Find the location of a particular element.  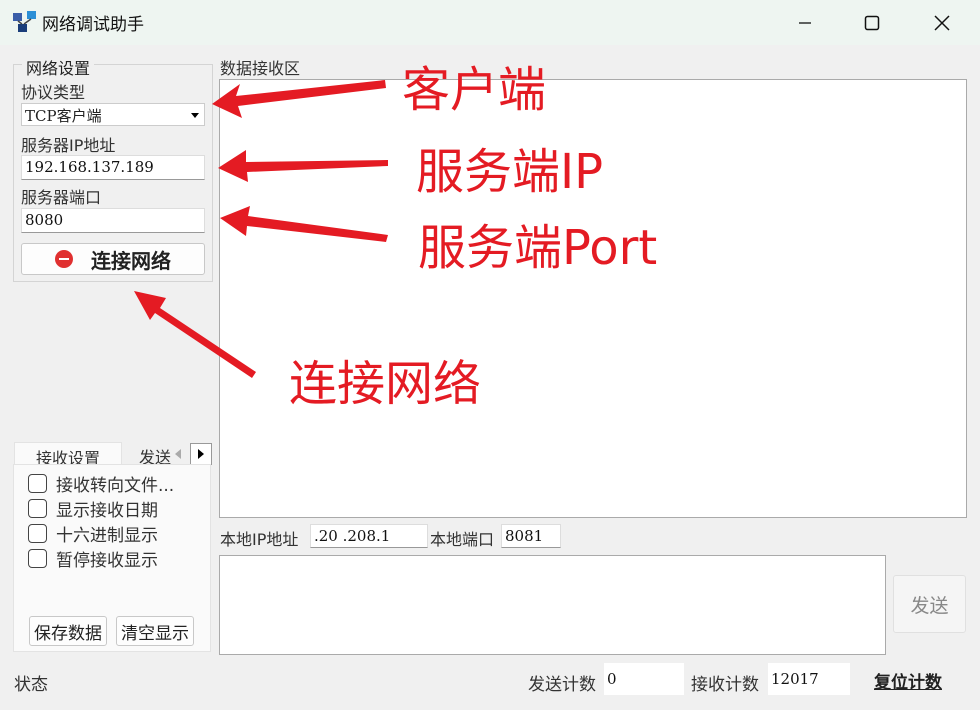

arrow-server-port is located at coordinates (304, 224).